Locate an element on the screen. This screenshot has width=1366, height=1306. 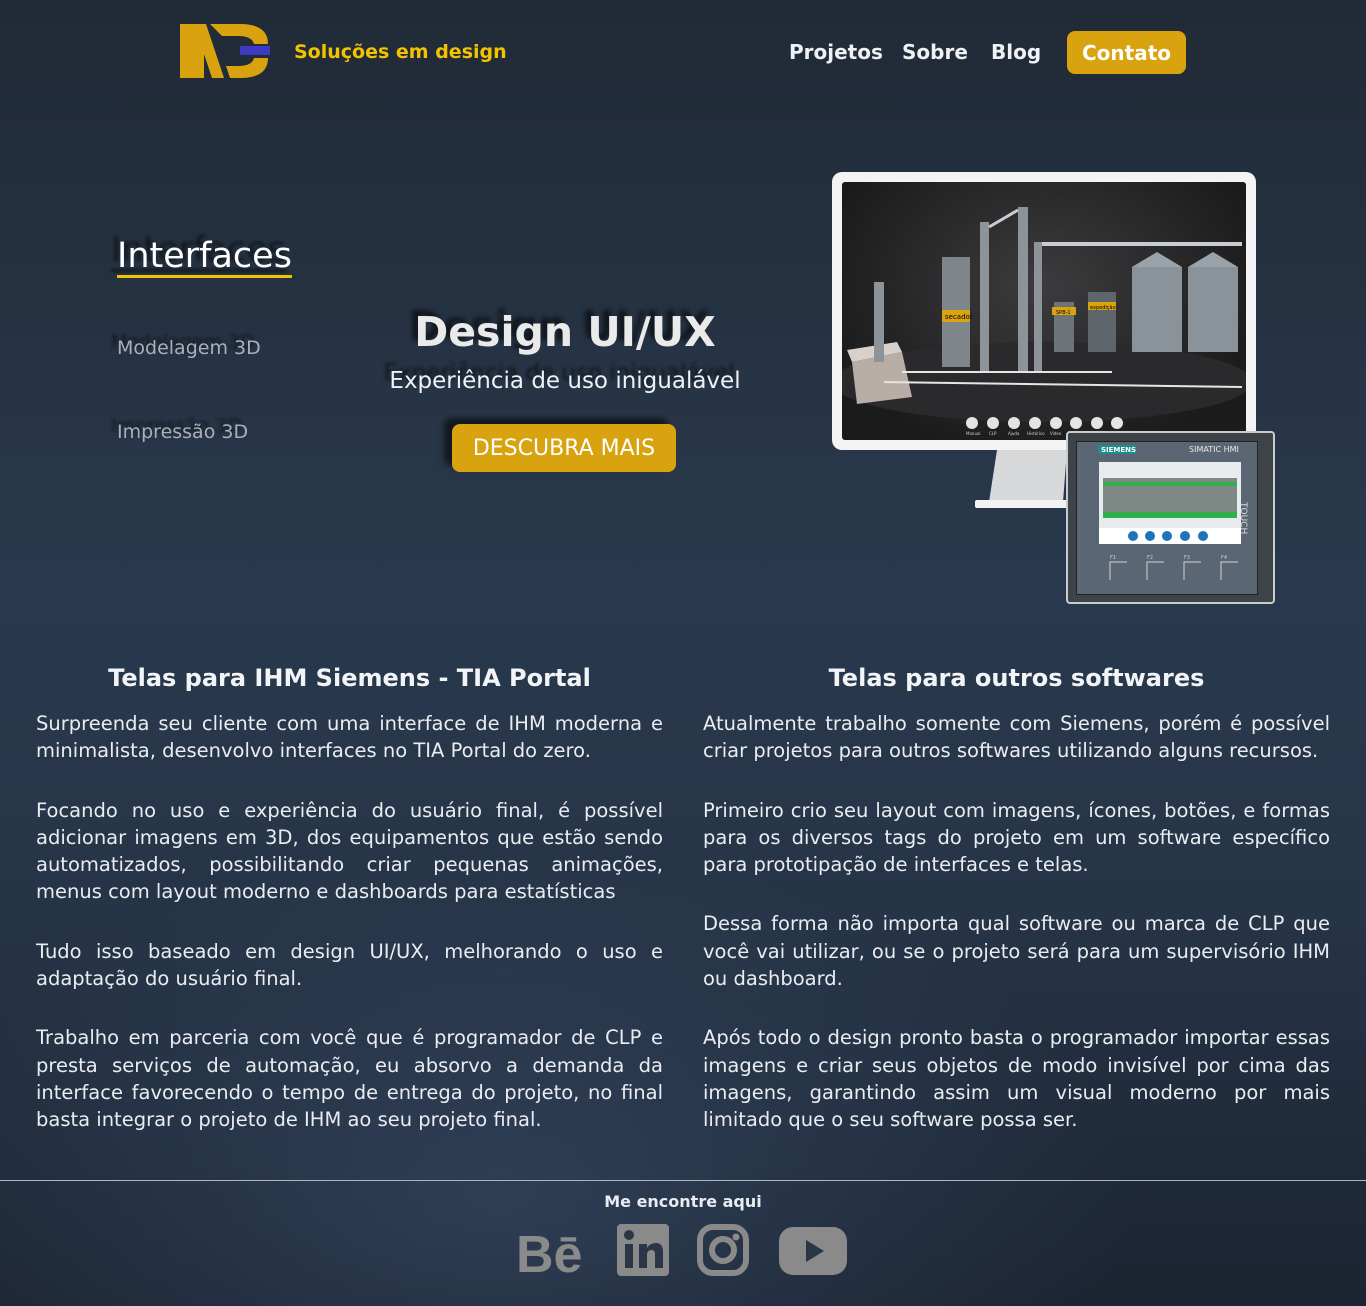
toolbar-label-historico: Histórico is located at coordinates (1036, 433).